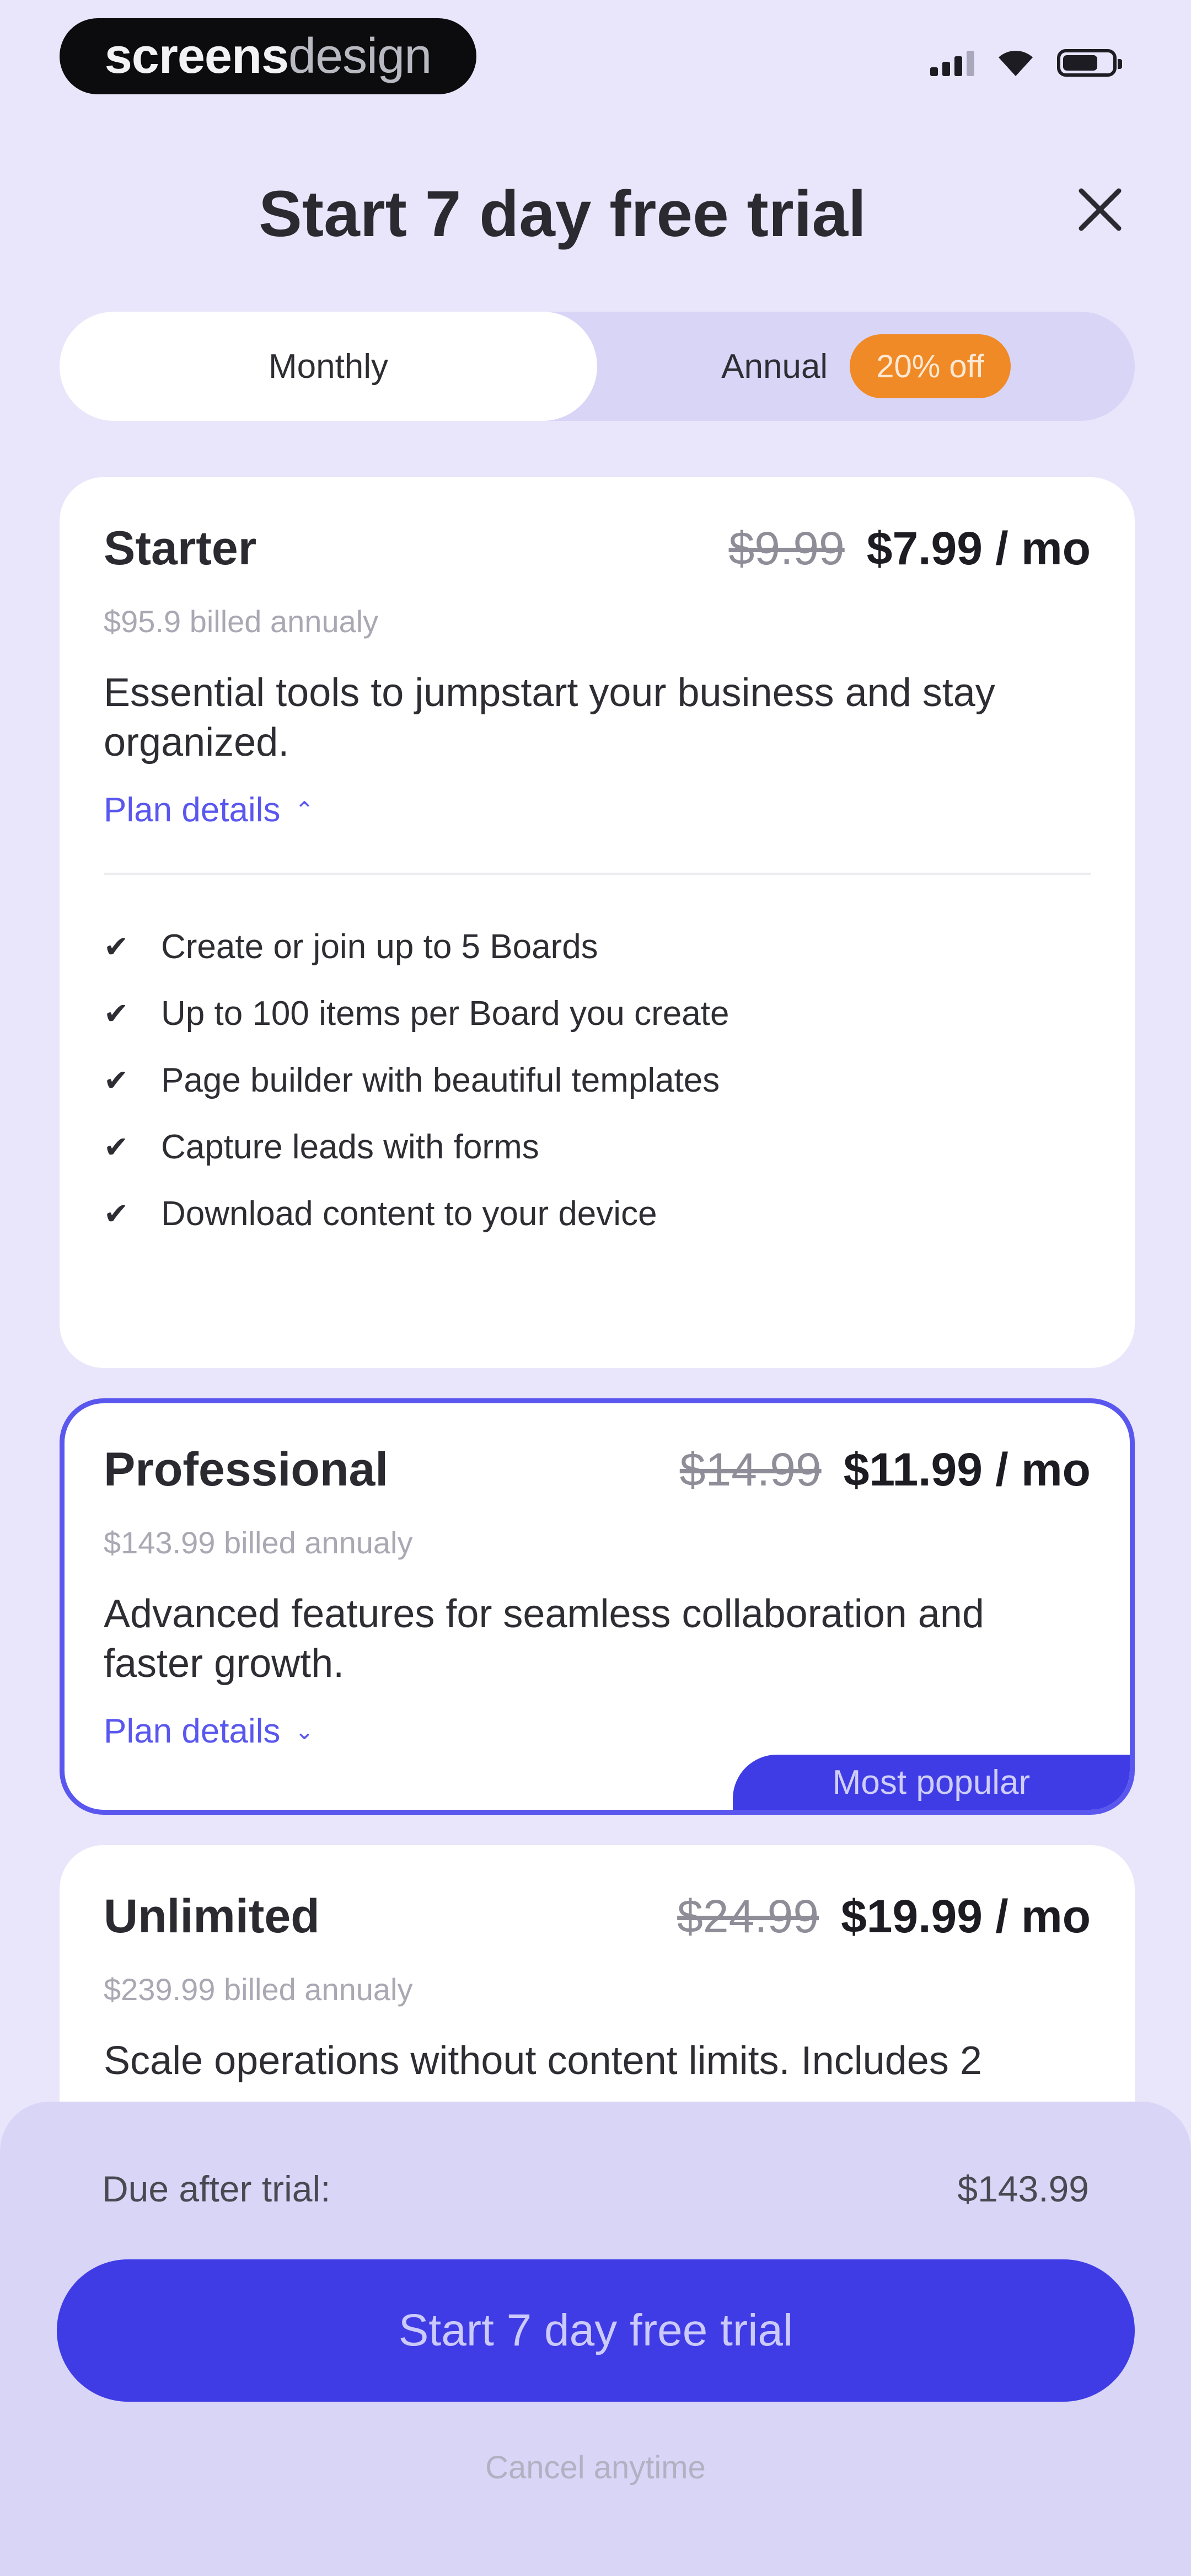 The width and height of the screenshot is (1191, 2576). Describe the element at coordinates (379, 947) in the screenshot. I see `feature-text: Create or join up to 5 Boards` at that location.